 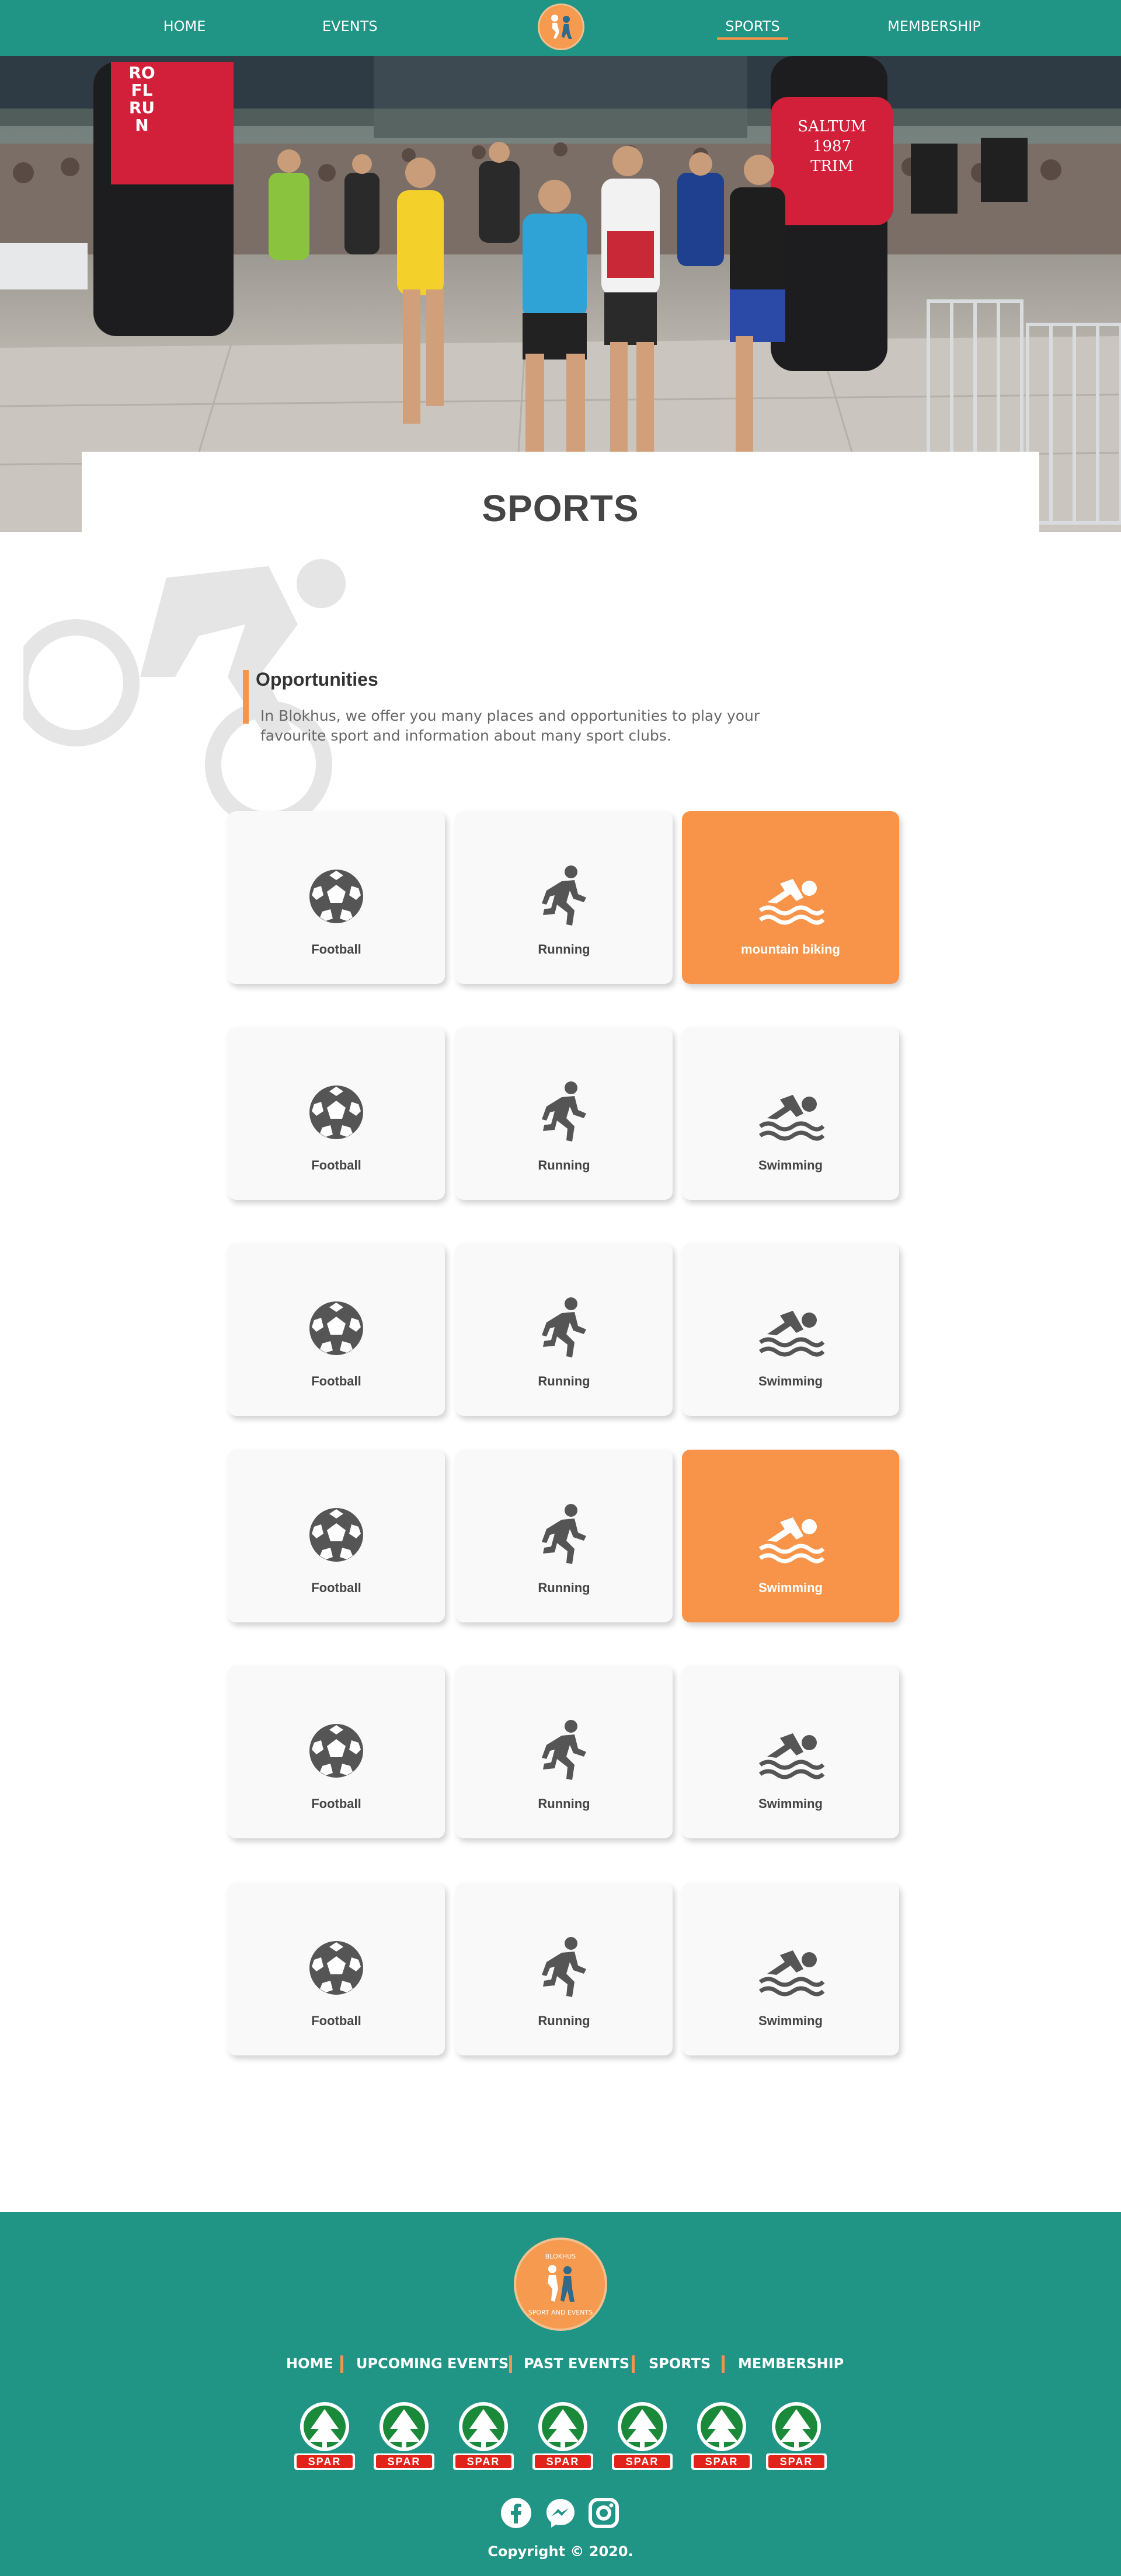 What do you see at coordinates (141, 99) in the screenshot?
I see `banner-left-text: ROFL RUN` at bounding box center [141, 99].